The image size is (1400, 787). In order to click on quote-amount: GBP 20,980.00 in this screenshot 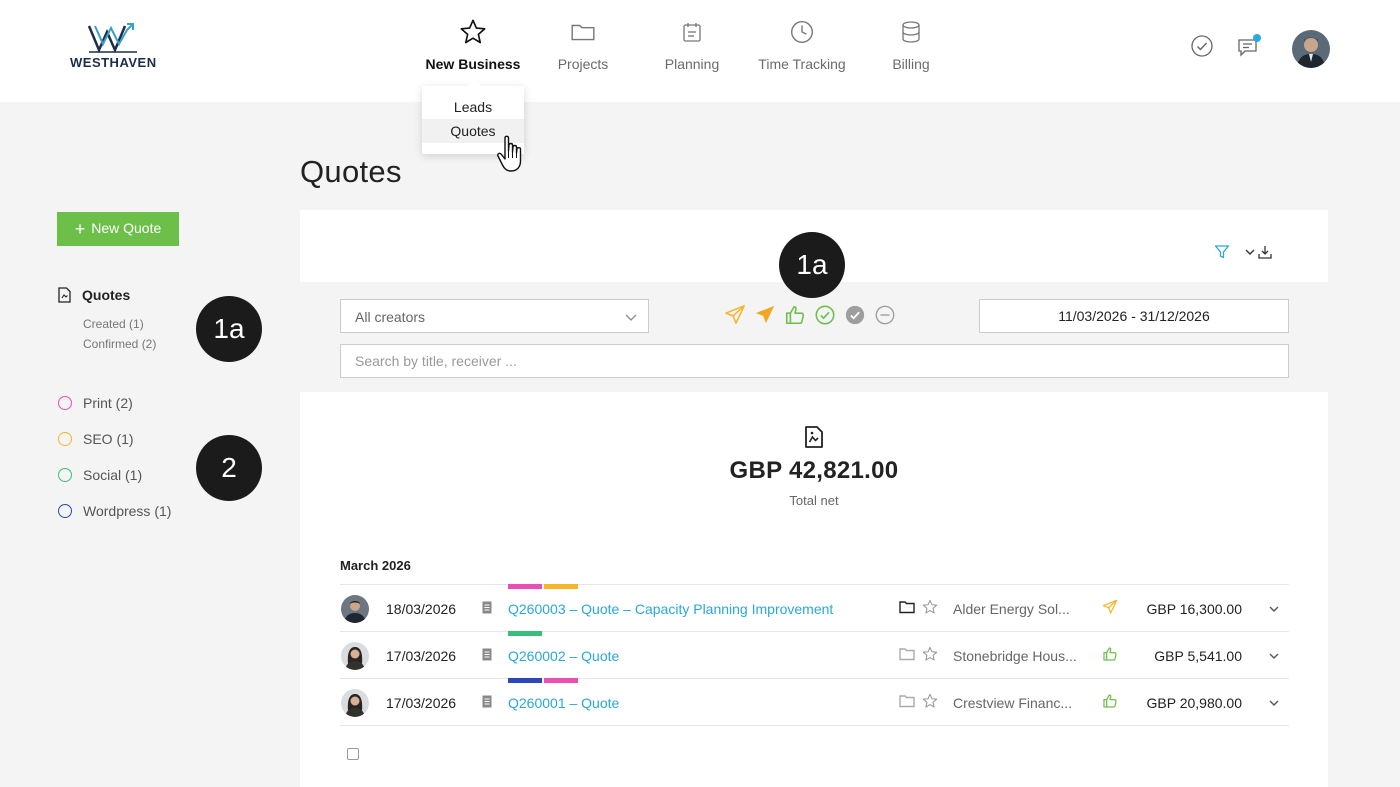, I will do `click(1194, 703)`.